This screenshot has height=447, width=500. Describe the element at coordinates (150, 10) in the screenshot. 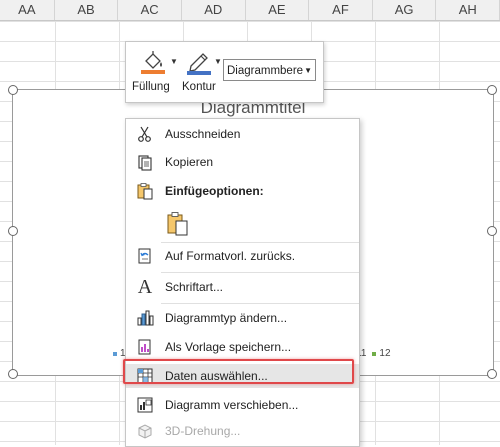

I see `column-header-ac: AC` at that location.